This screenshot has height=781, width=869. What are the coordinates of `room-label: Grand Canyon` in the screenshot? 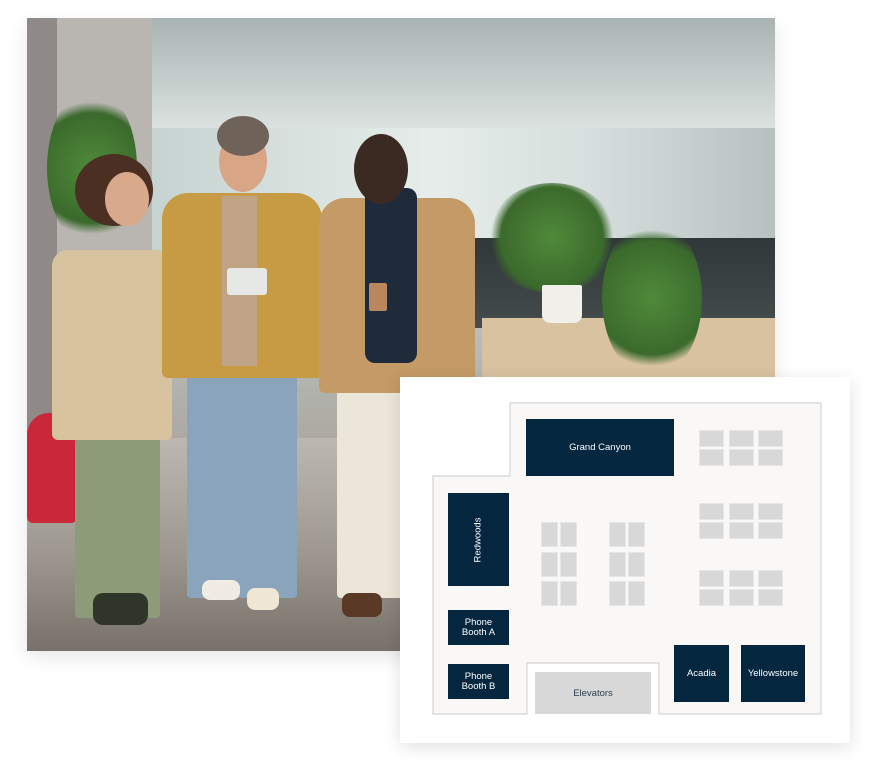 It's located at (600, 447).